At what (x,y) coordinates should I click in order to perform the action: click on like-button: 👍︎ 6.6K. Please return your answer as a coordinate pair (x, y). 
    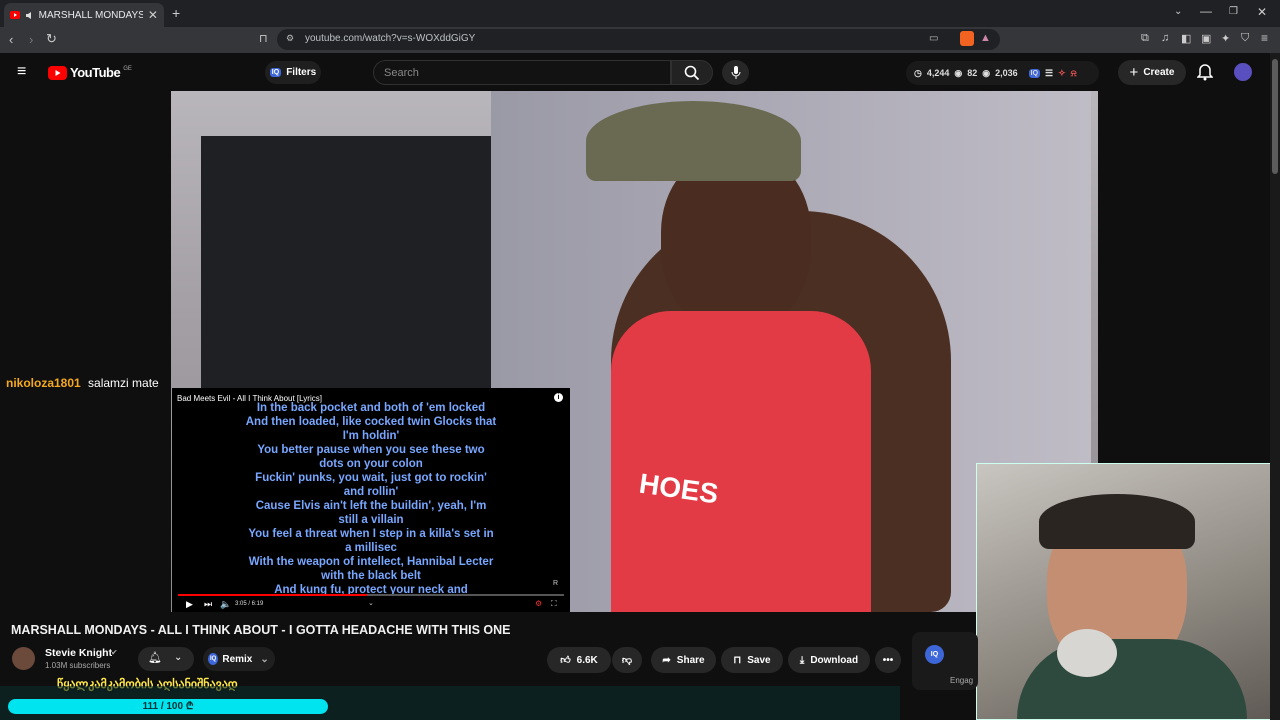
    Looking at the image, I should click on (579, 660).